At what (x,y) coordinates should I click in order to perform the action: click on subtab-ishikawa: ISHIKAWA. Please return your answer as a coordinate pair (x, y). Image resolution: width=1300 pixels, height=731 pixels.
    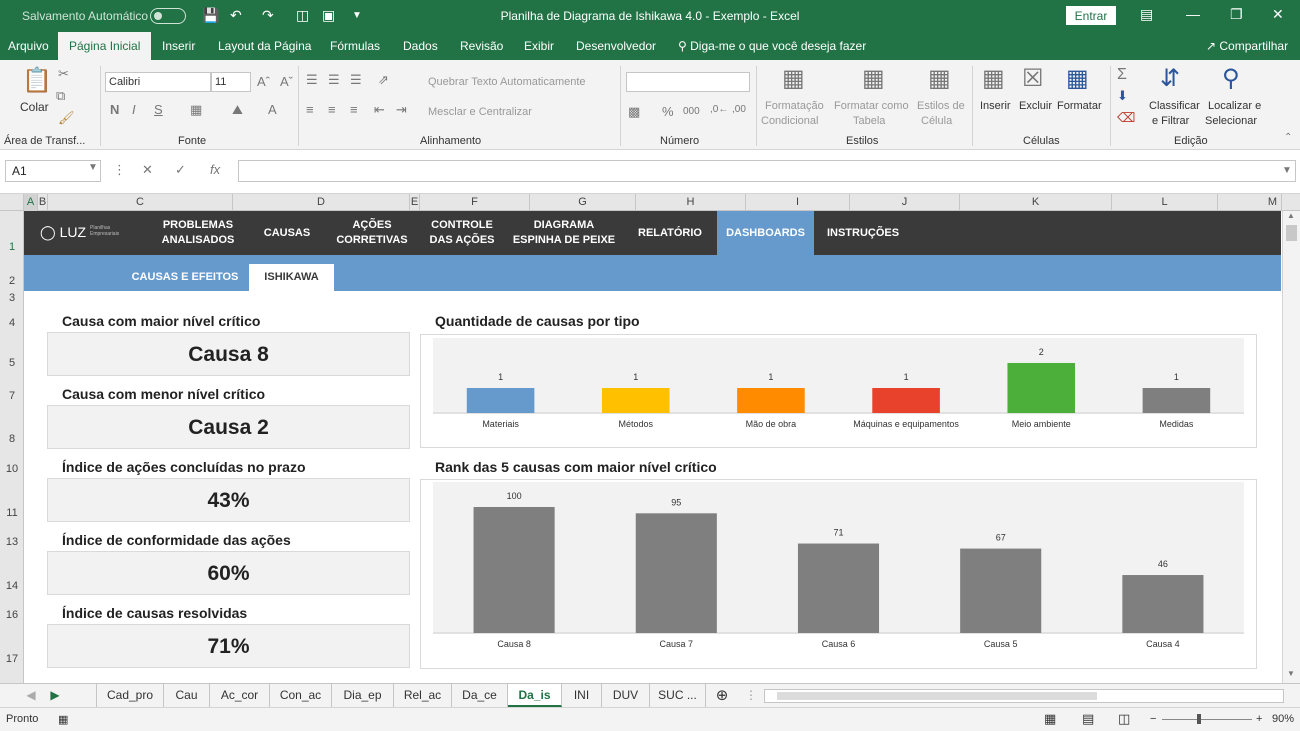
    Looking at the image, I should click on (291, 277).